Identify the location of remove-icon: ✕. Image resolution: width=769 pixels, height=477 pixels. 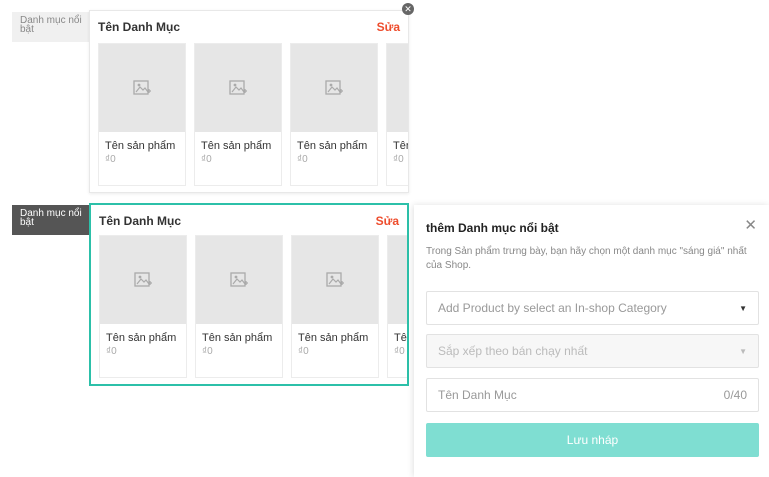
(408, 9).